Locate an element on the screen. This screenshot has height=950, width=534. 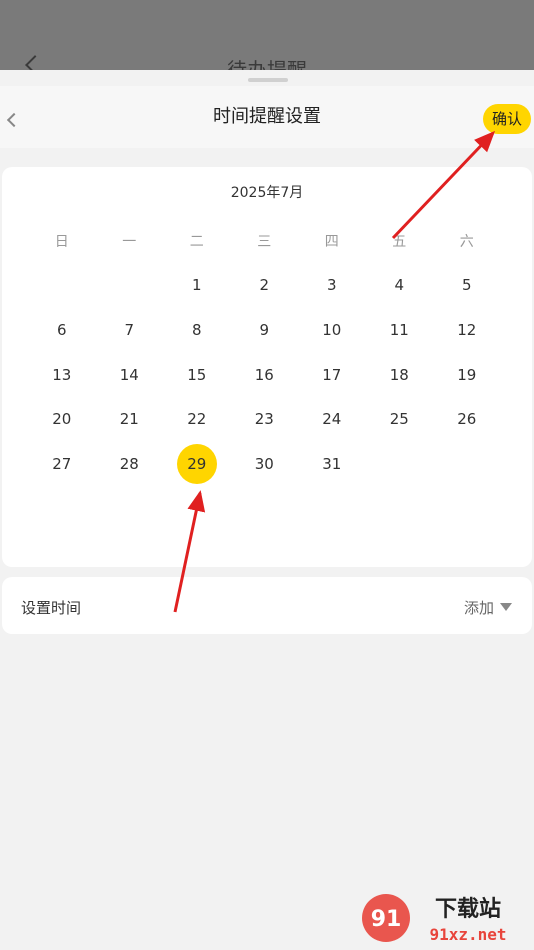
calendar-day: 12 is located at coordinates (467, 330).